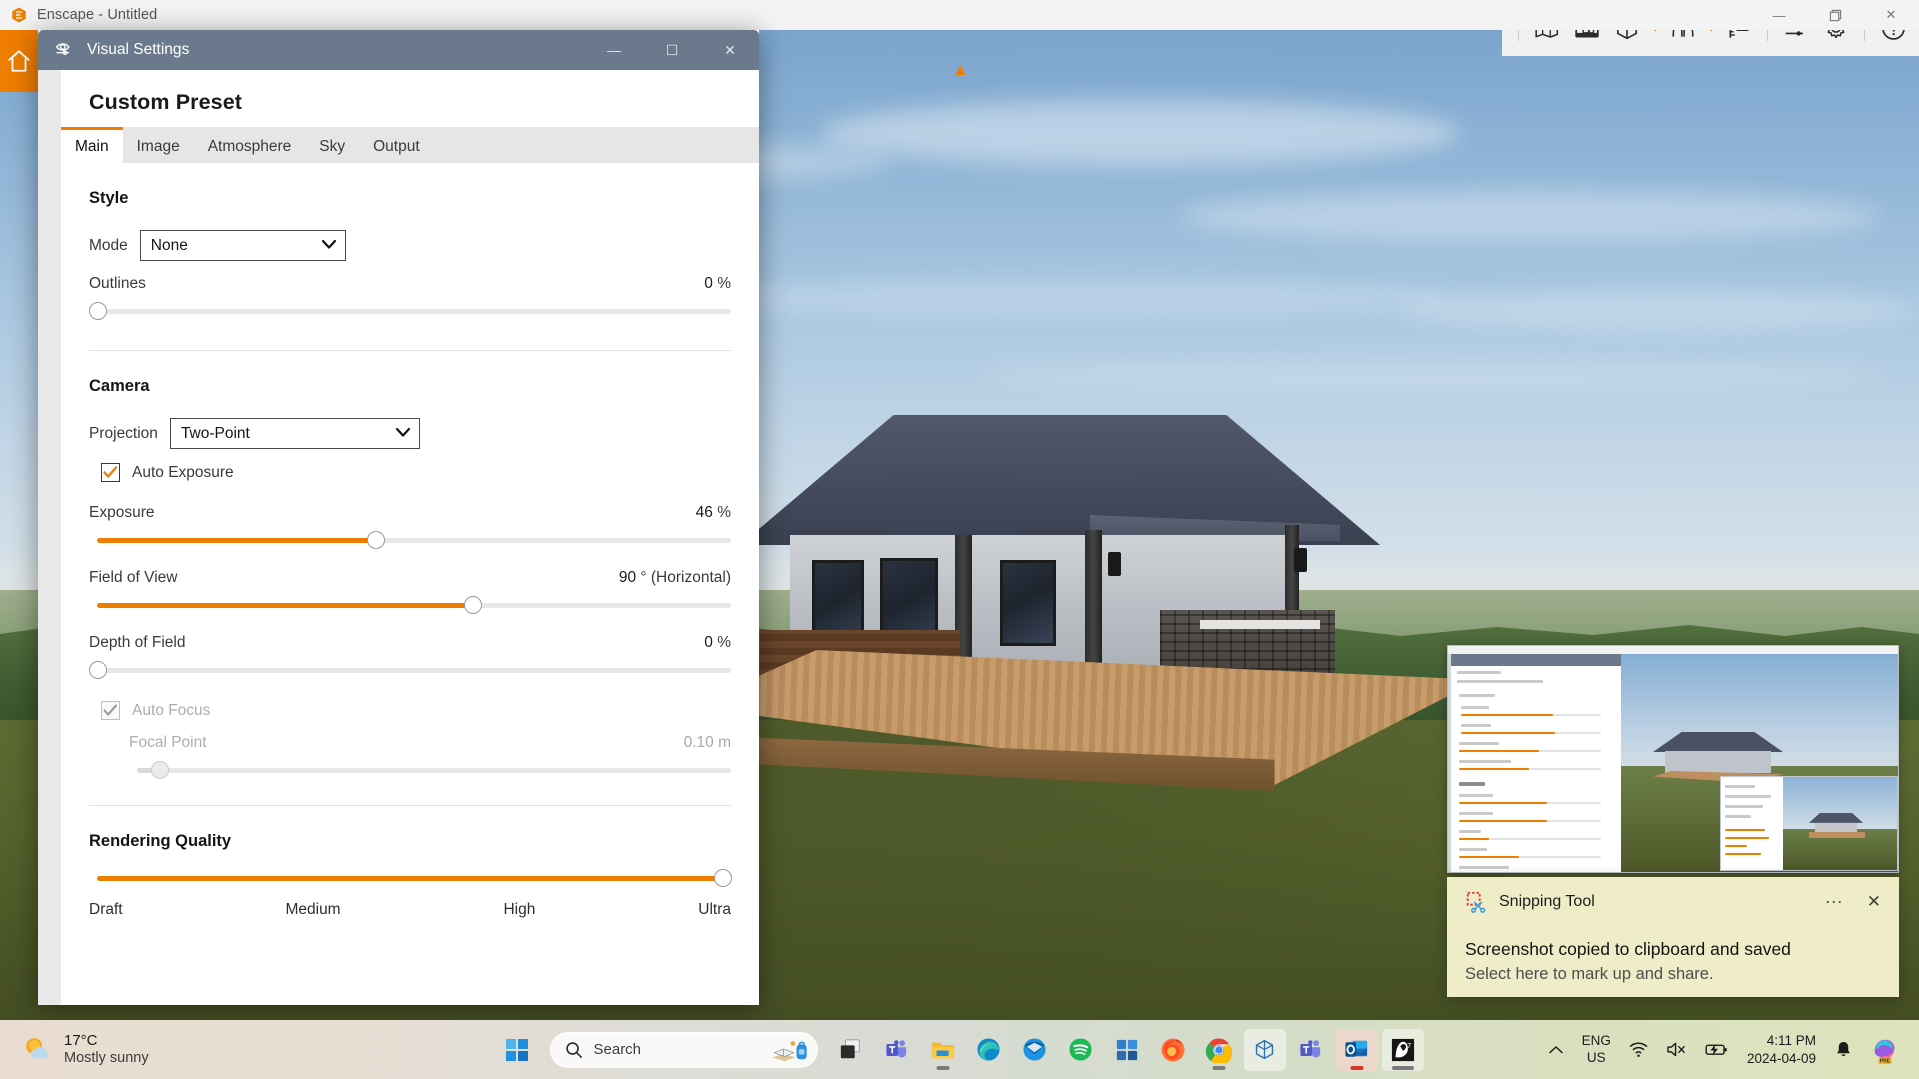 This screenshot has height=1079, width=1919. Describe the element at coordinates (410, 245) in the screenshot. I see `style-mode-row: Mode None` at that location.